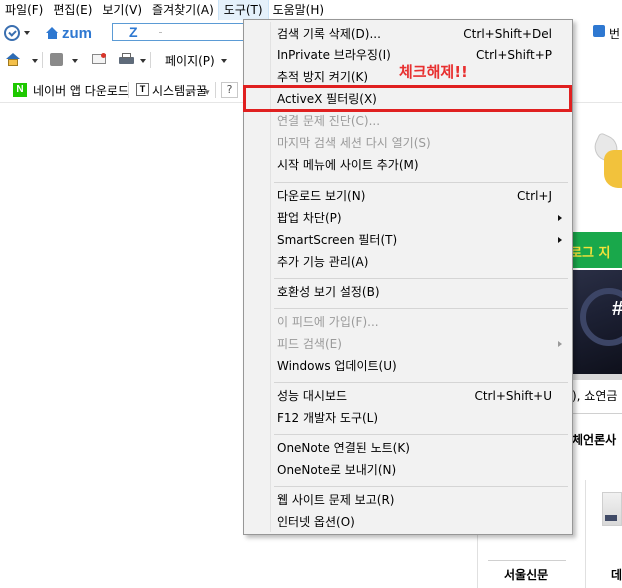 The image size is (622, 588). I want to click on translate-icon, so click(599, 31).